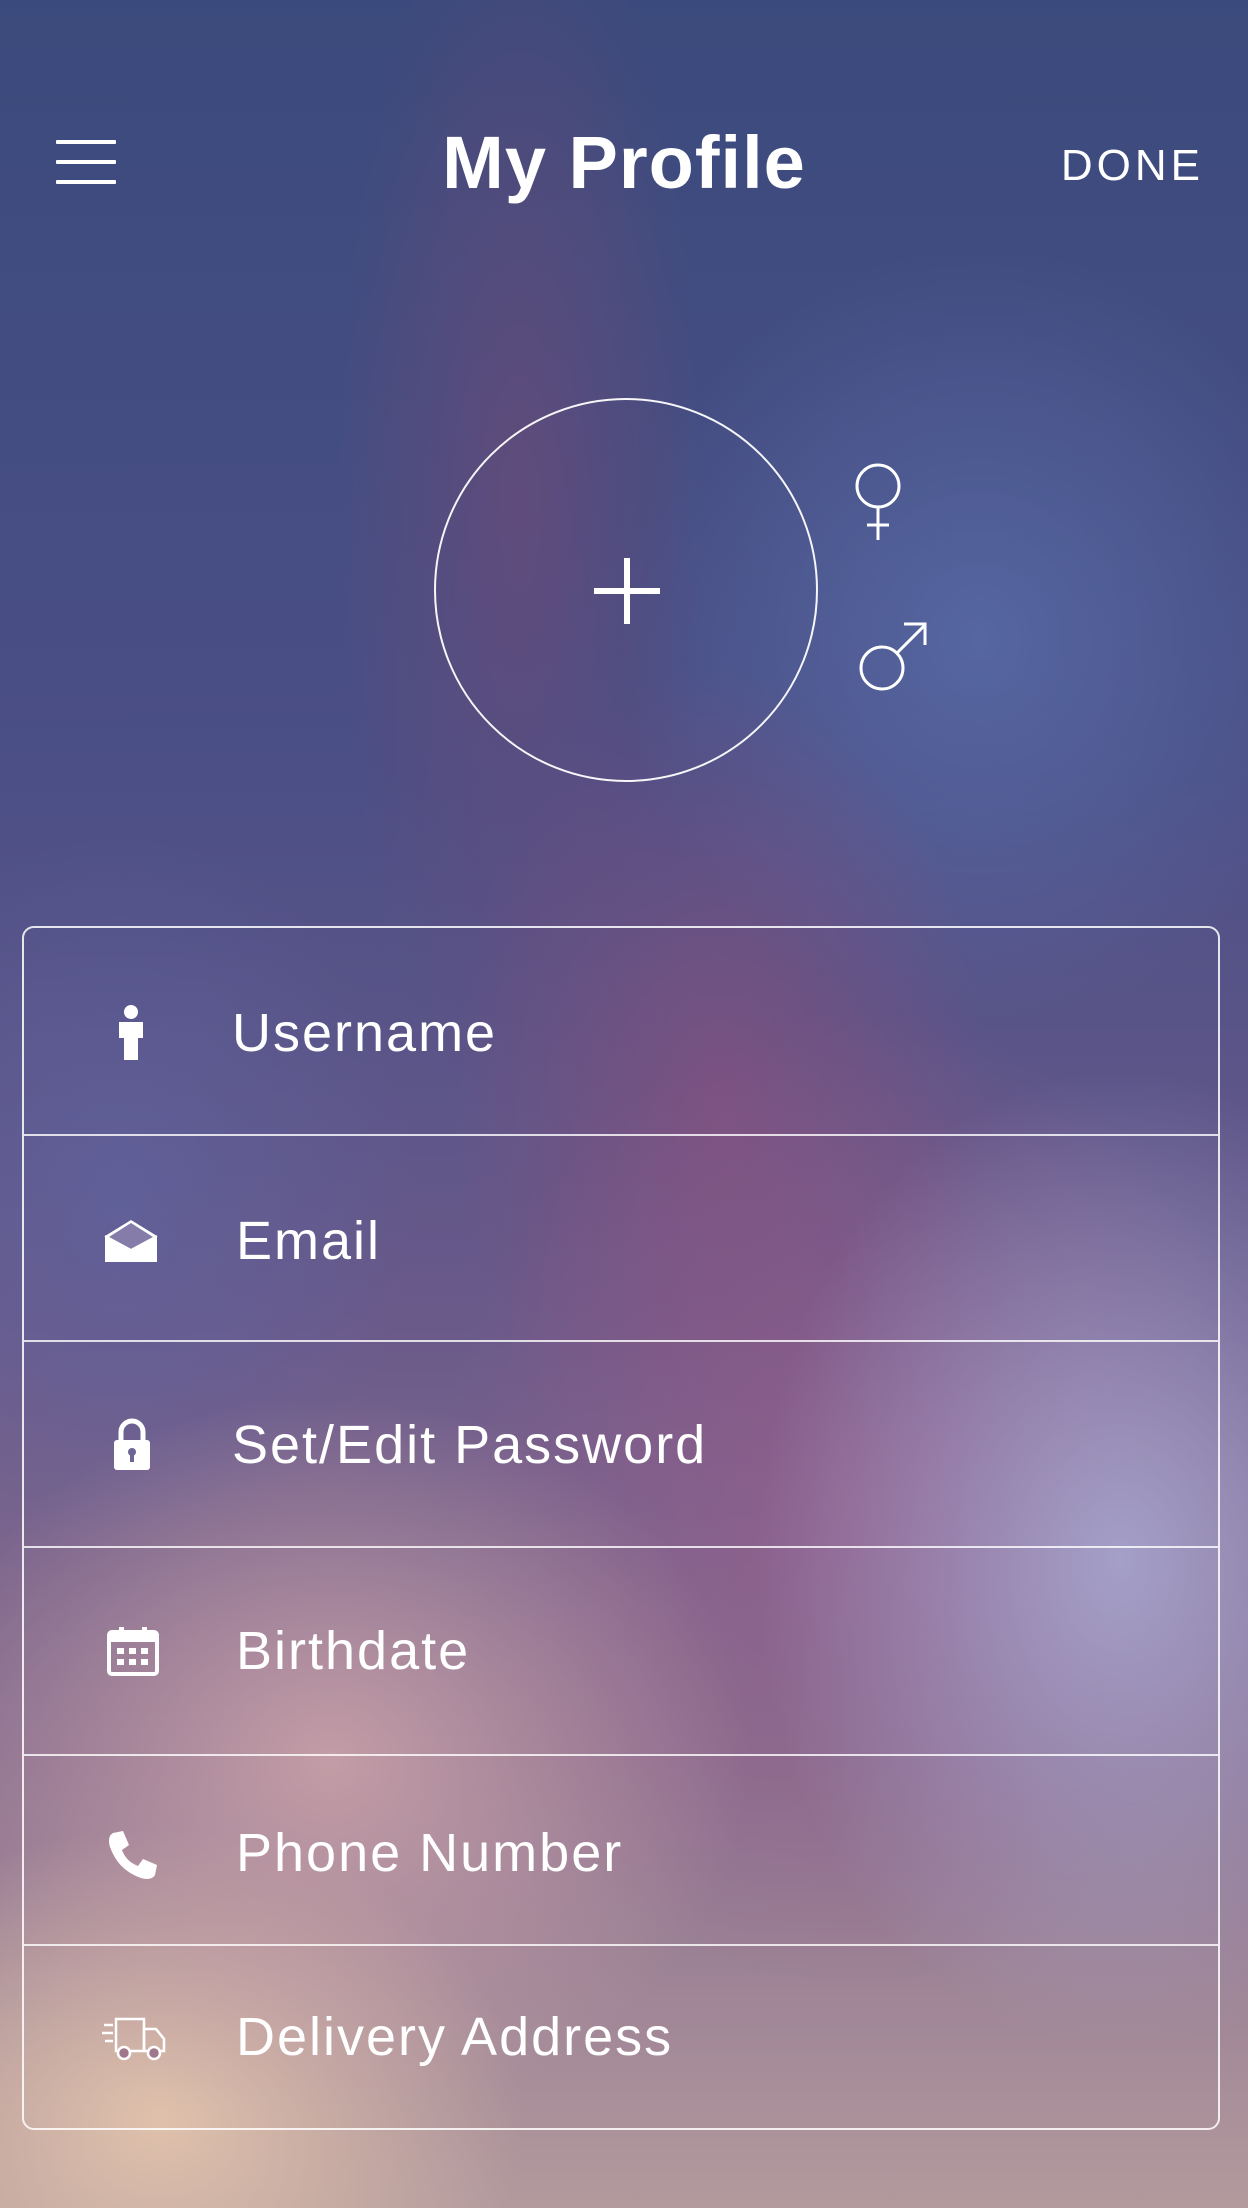 This screenshot has width=1248, height=2208. Describe the element at coordinates (430, 1853) in the screenshot. I see `row-label: Phone Number` at that location.